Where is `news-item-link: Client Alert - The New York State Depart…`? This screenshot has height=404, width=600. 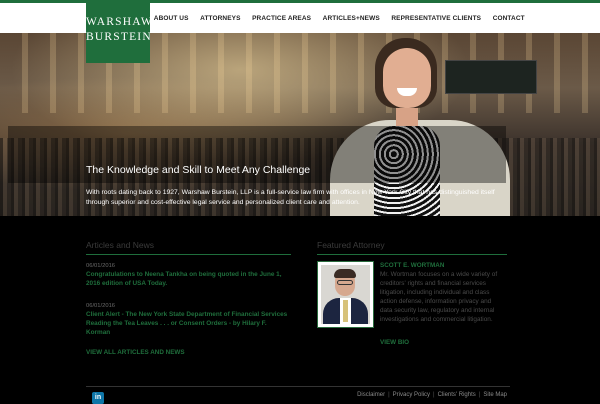 news-item-link: Client Alert - The New York State Depart… is located at coordinates (188, 324).